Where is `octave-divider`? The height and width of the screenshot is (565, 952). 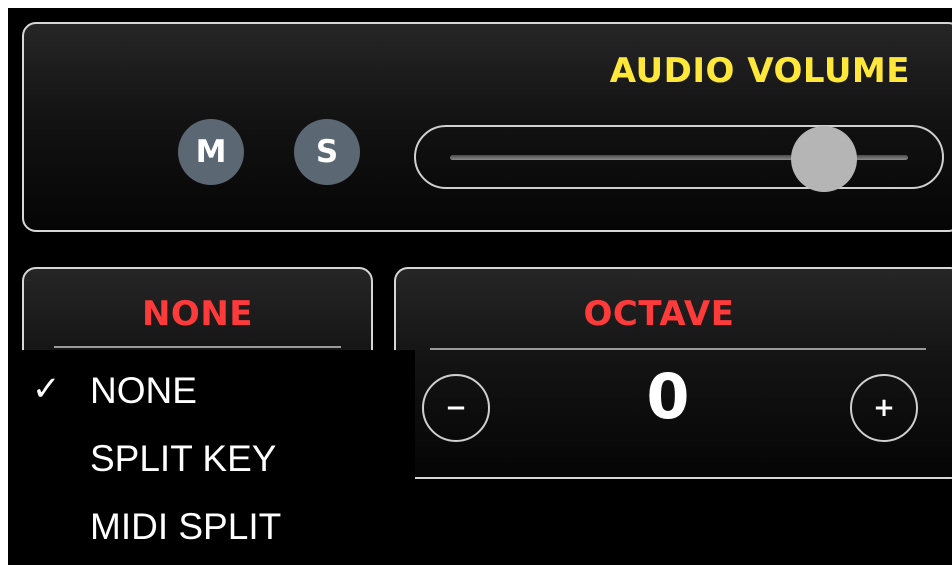 octave-divider is located at coordinates (678, 349).